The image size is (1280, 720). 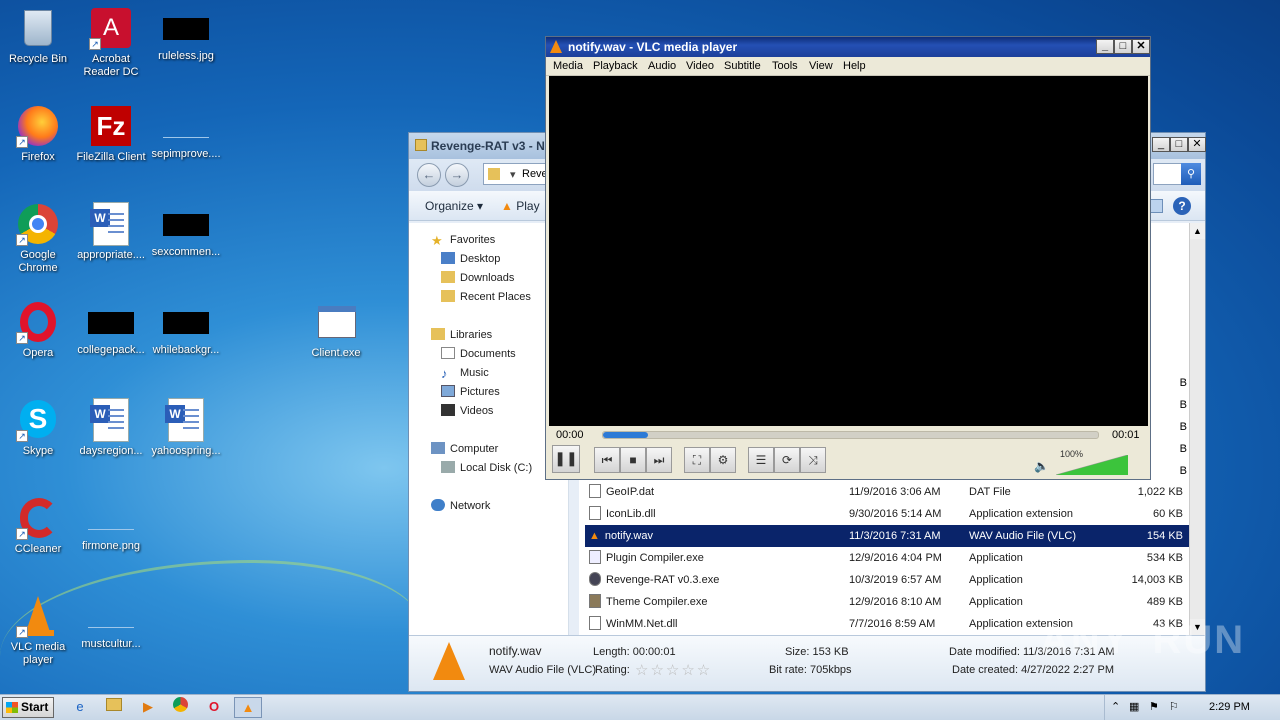 I want to click on desktop-icon-vlc: ↗ VLC media player, so click(x=38, y=630).